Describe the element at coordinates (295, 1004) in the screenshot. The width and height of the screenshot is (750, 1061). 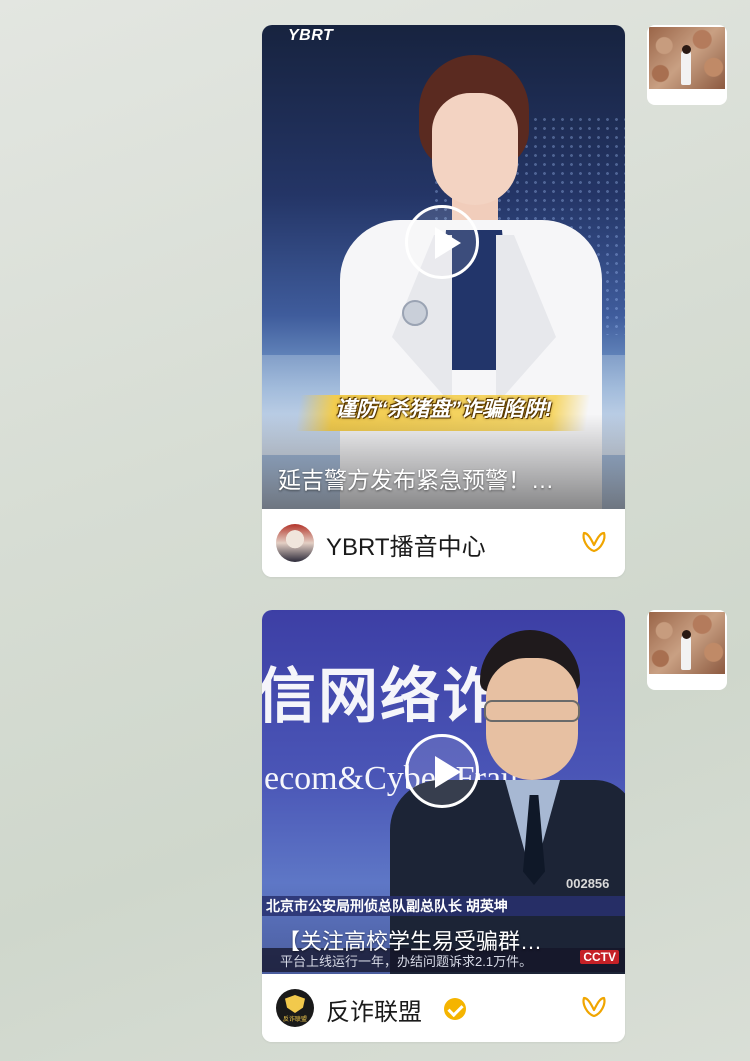
I see `shield-icon` at that location.